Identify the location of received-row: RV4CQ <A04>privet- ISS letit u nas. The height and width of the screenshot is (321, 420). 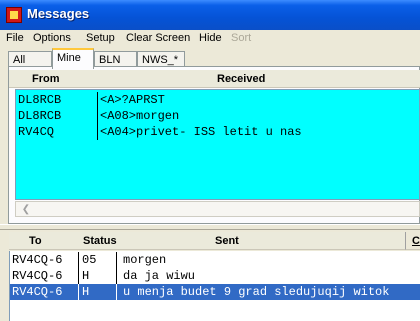
(218, 132).